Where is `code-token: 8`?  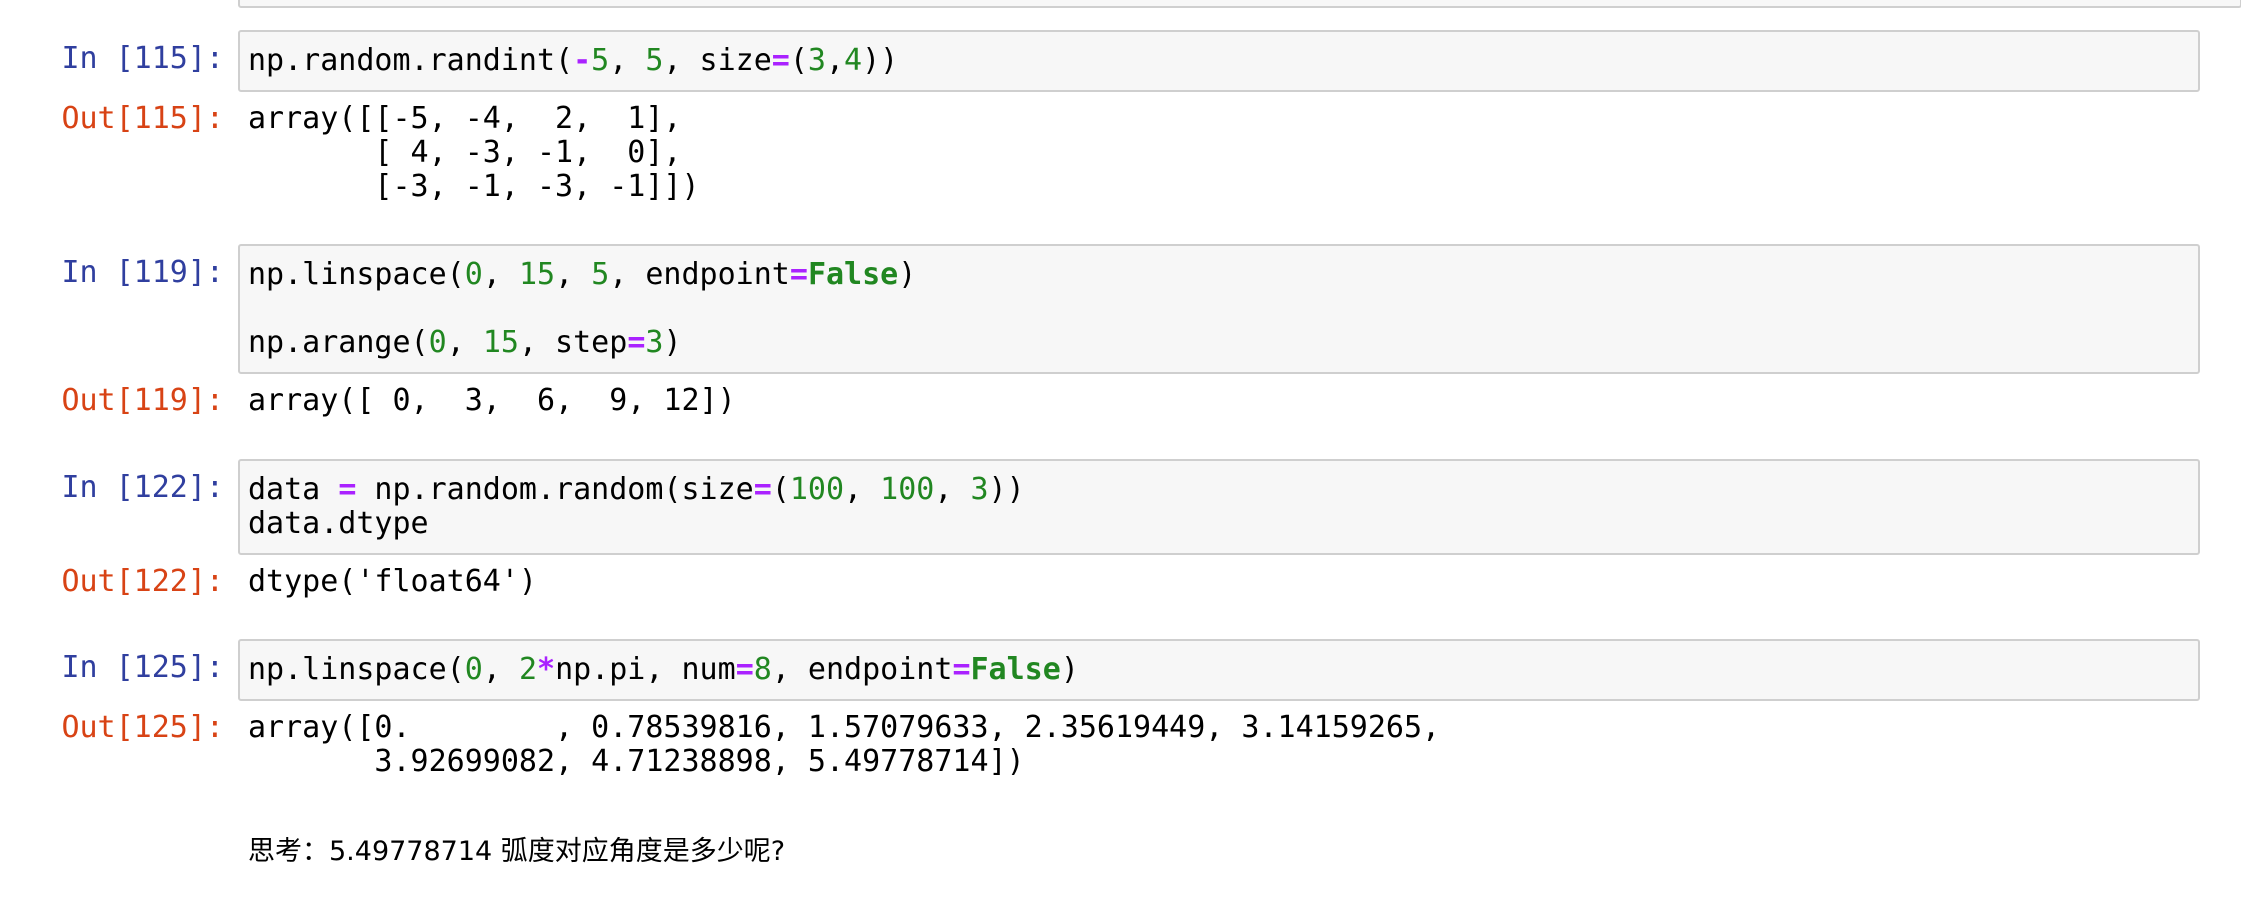
code-token: 8 is located at coordinates (762, 669).